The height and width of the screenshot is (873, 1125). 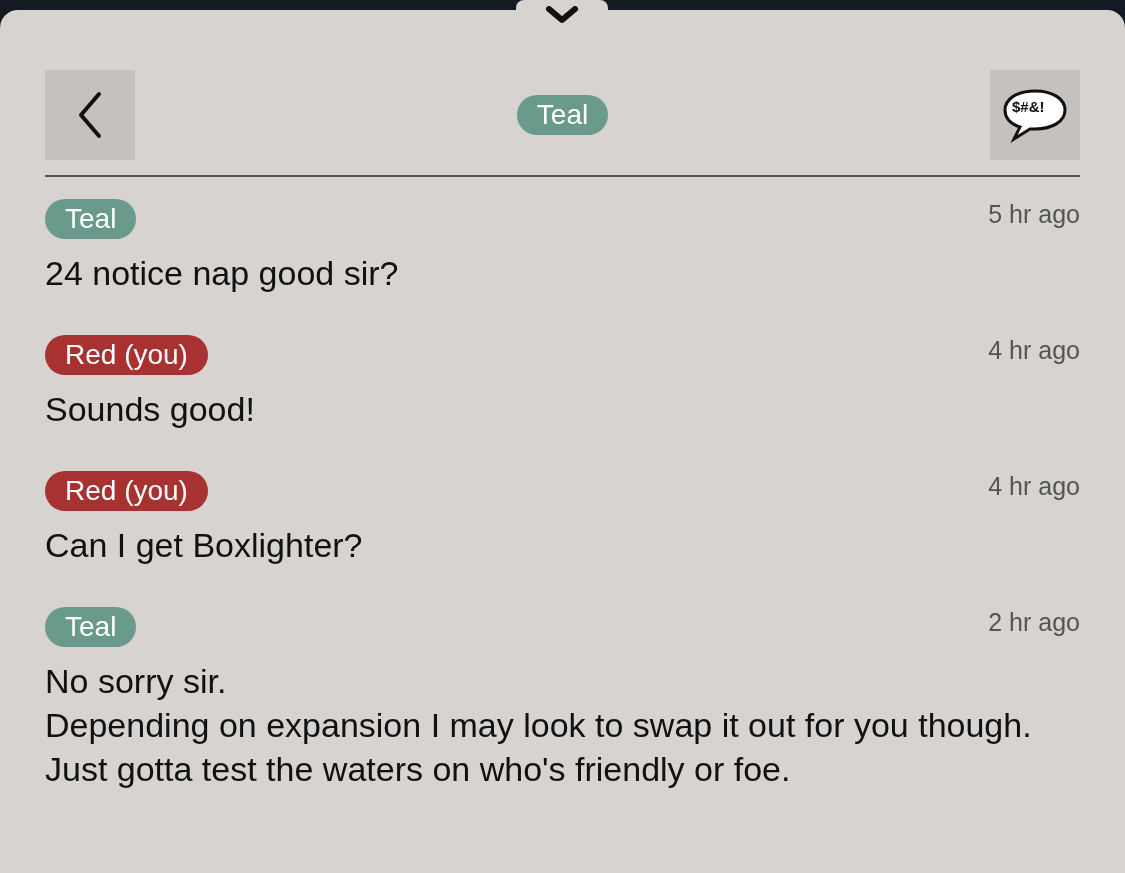 What do you see at coordinates (204, 545) in the screenshot?
I see `message-text: Can I get Boxlighter?` at bounding box center [204, 545].